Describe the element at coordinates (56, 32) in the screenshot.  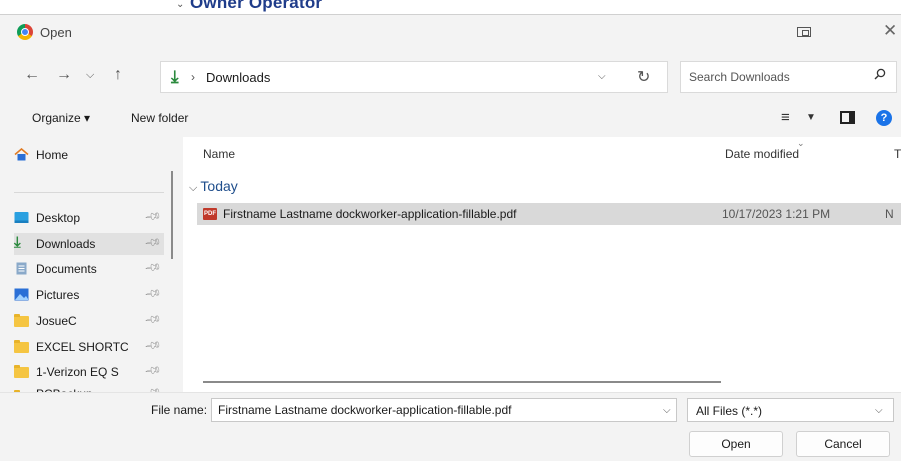
I see `dialog-title: Open` at that location.